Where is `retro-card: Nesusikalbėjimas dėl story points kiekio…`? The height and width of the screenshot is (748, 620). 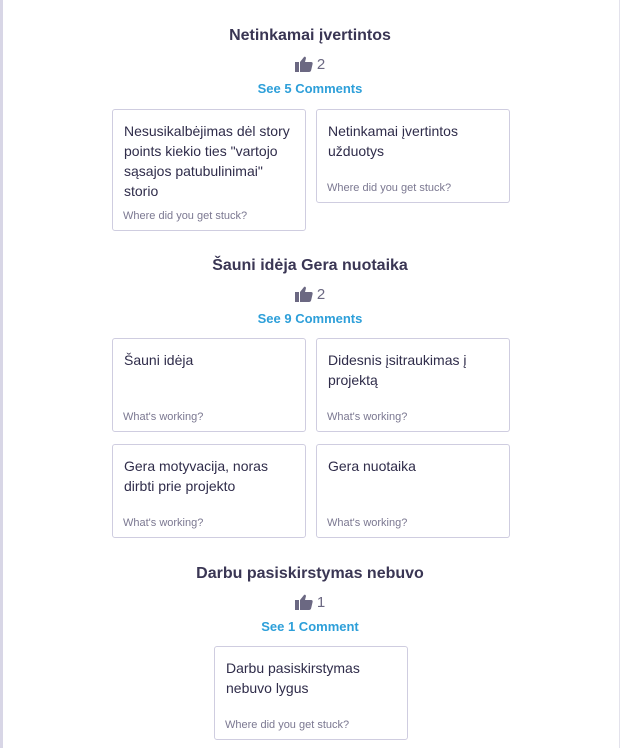 retro-card: Nesusikalbėjimas dėl story points kiekio… is located at coordinates (209, 170).